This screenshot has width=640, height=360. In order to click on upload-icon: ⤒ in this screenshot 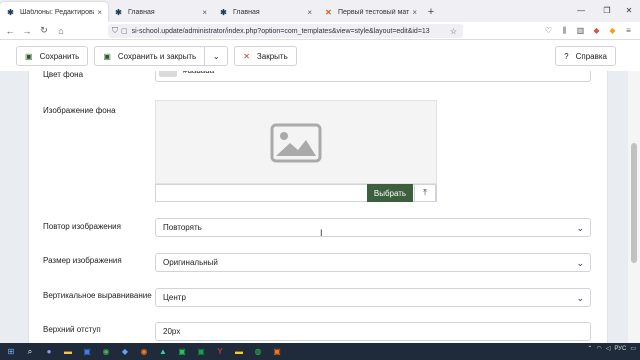, I will do `click(425, 193)`.